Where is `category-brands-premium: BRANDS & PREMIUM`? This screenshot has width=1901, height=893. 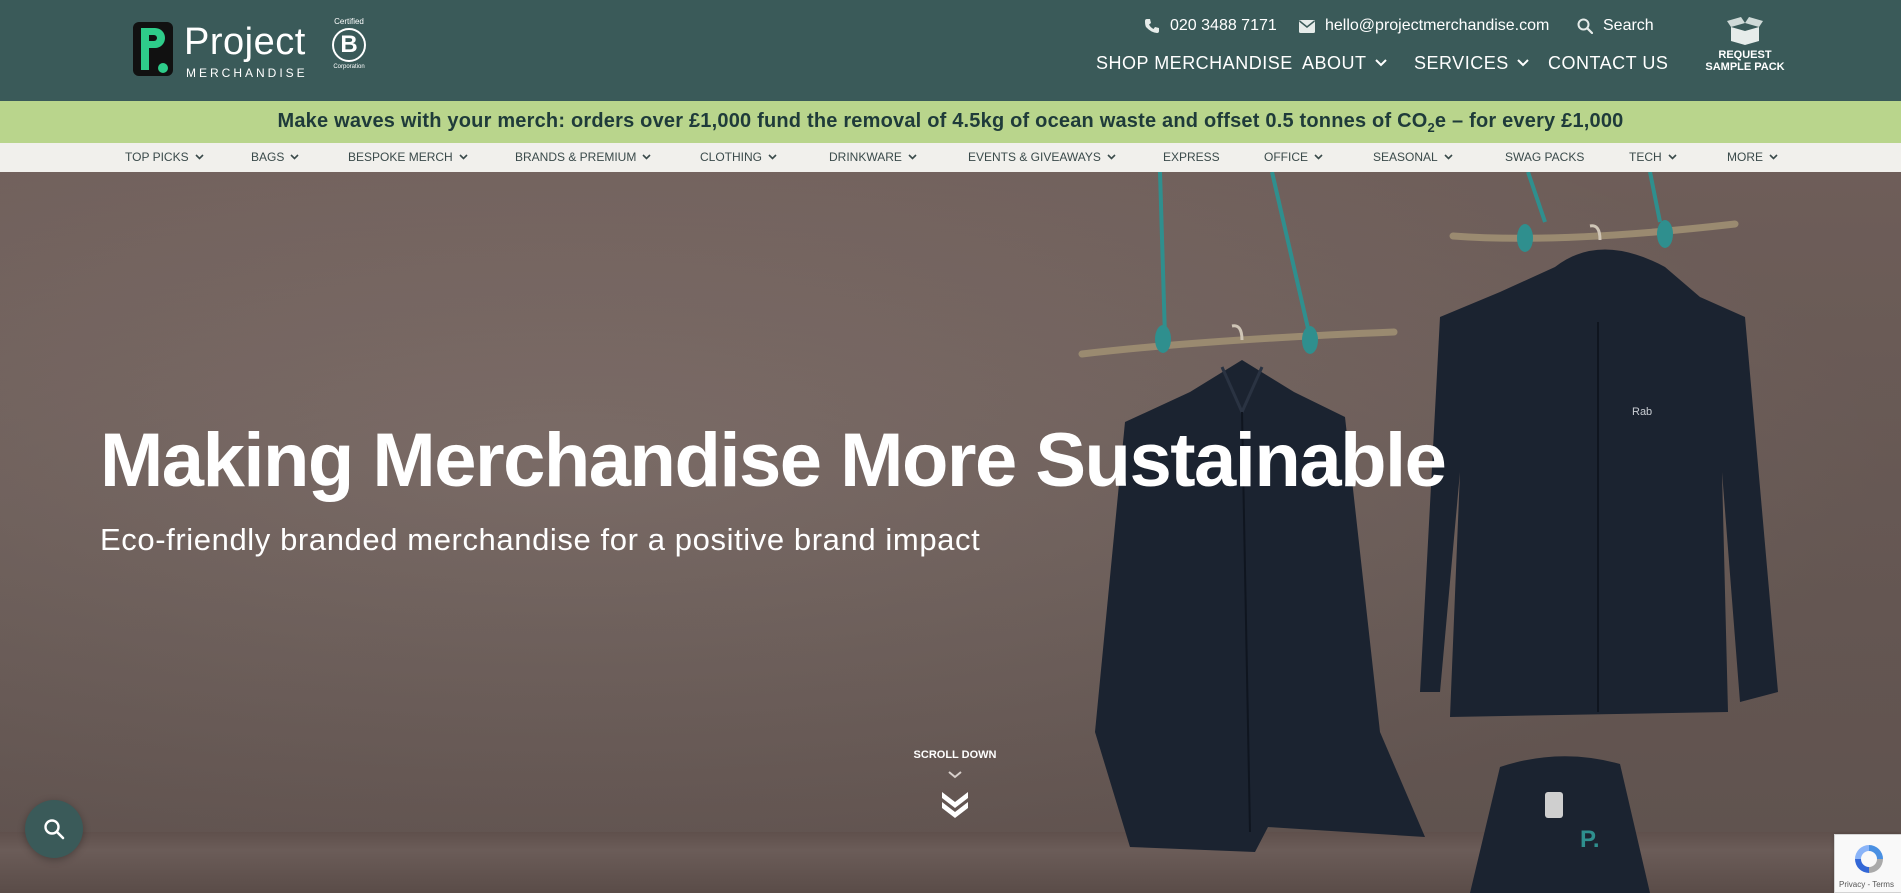
category-brands-premium: BRANDS & PREMIUM is located at coordinates (583, 157).